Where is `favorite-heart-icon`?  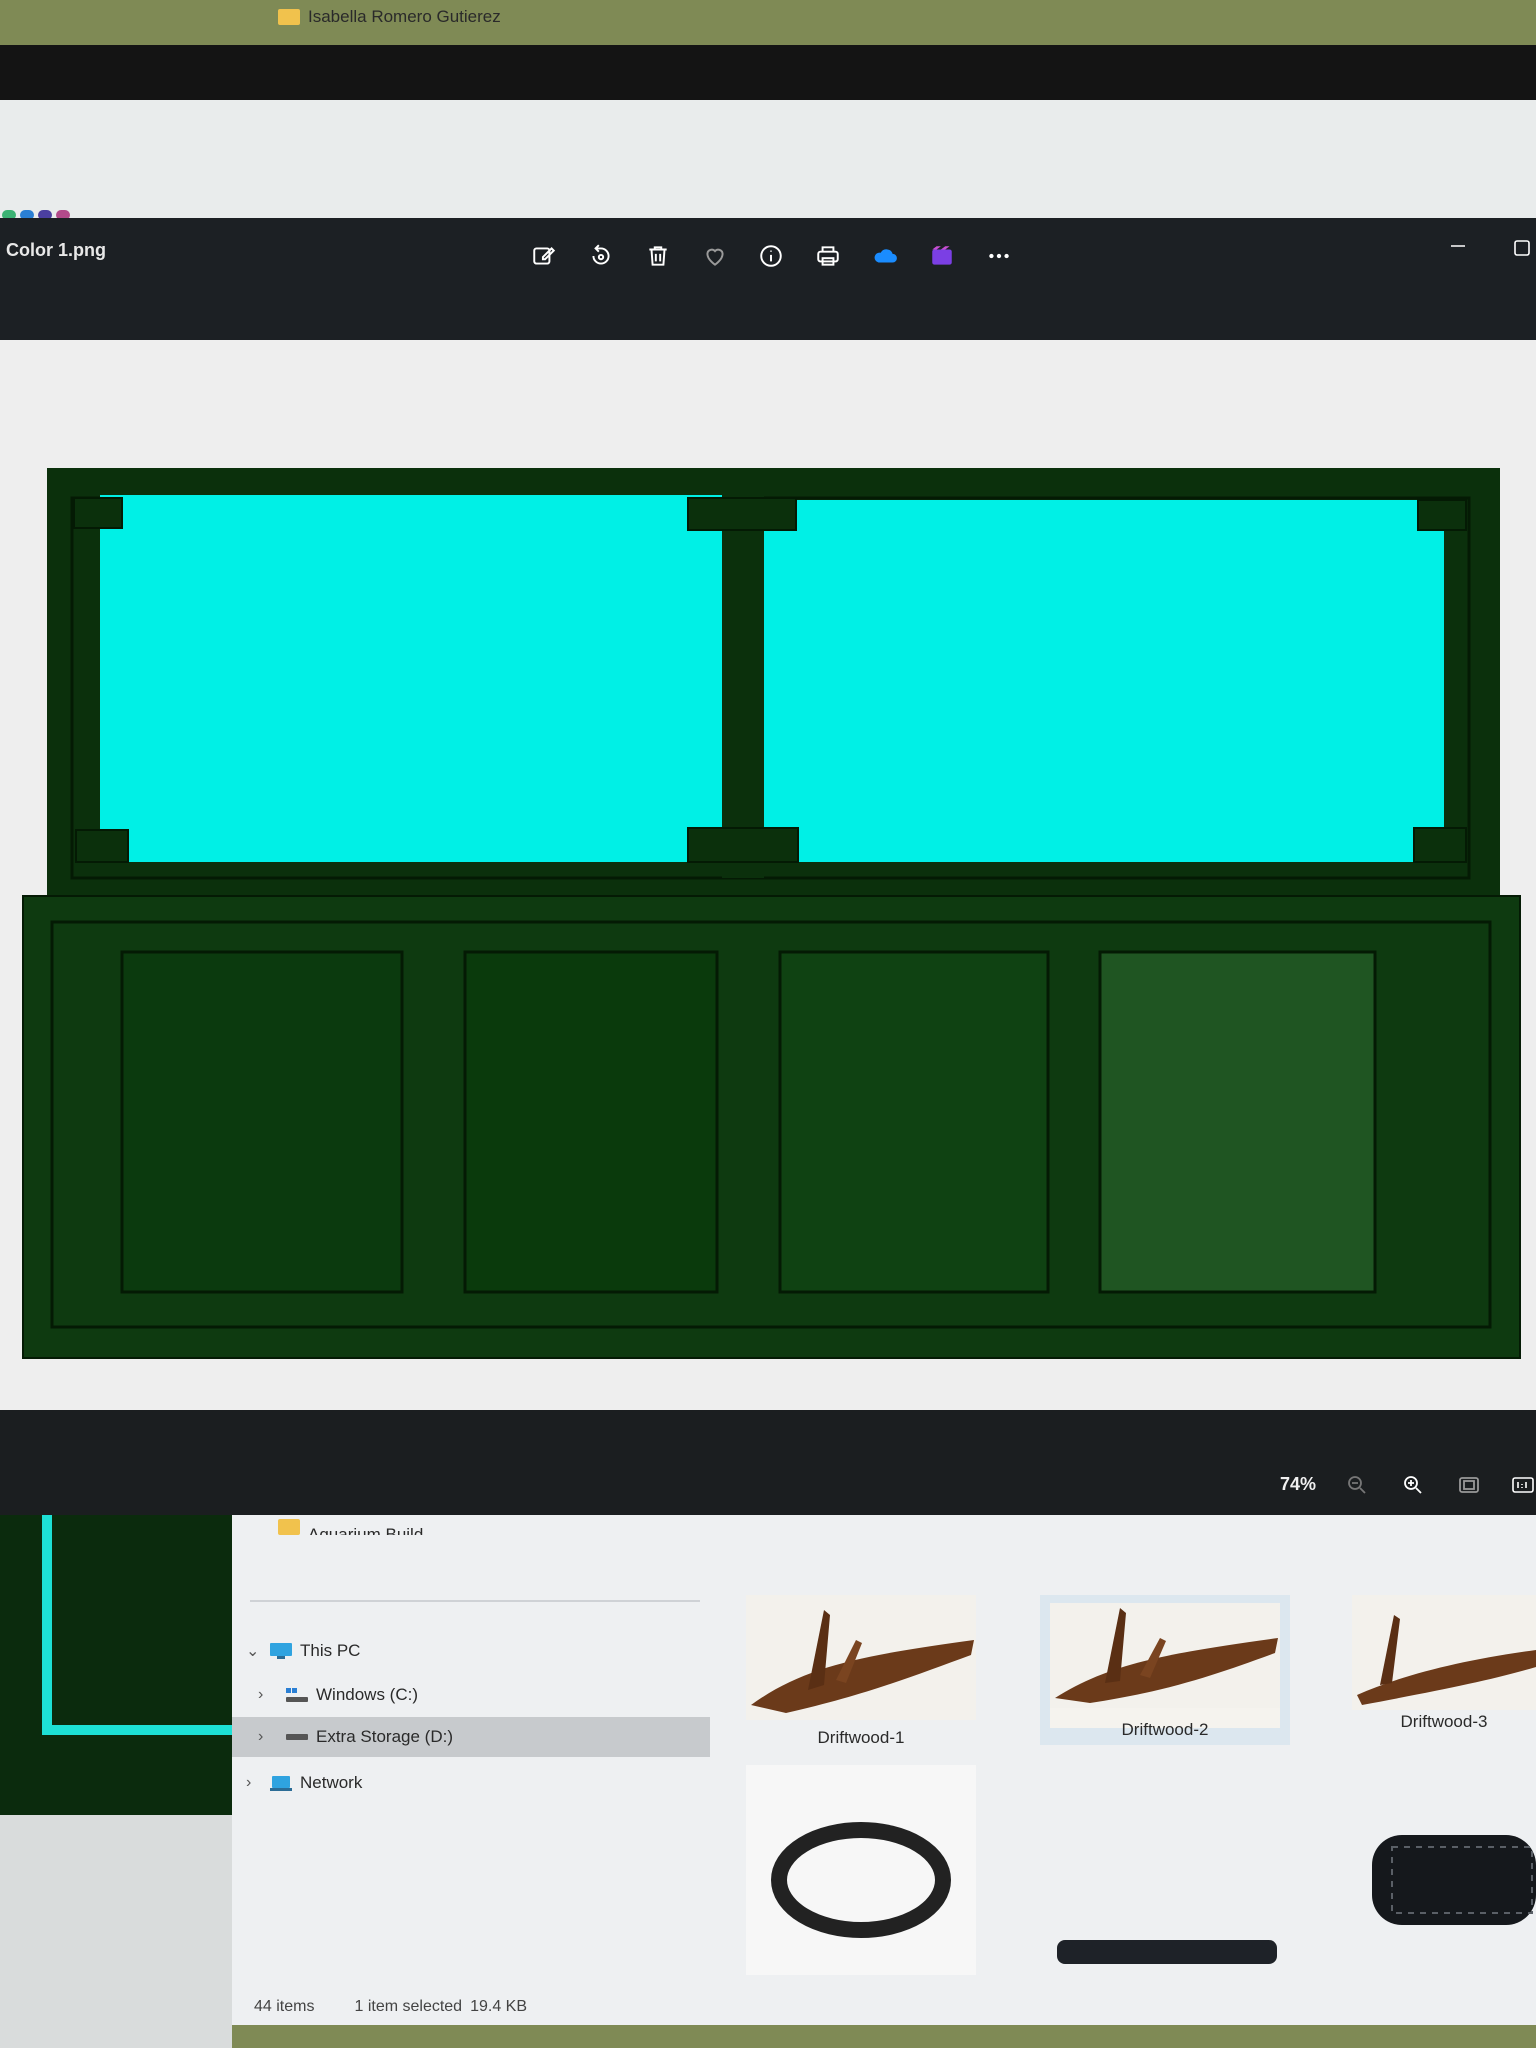
favorite-heart-icon is located at coordinates (715, 257).